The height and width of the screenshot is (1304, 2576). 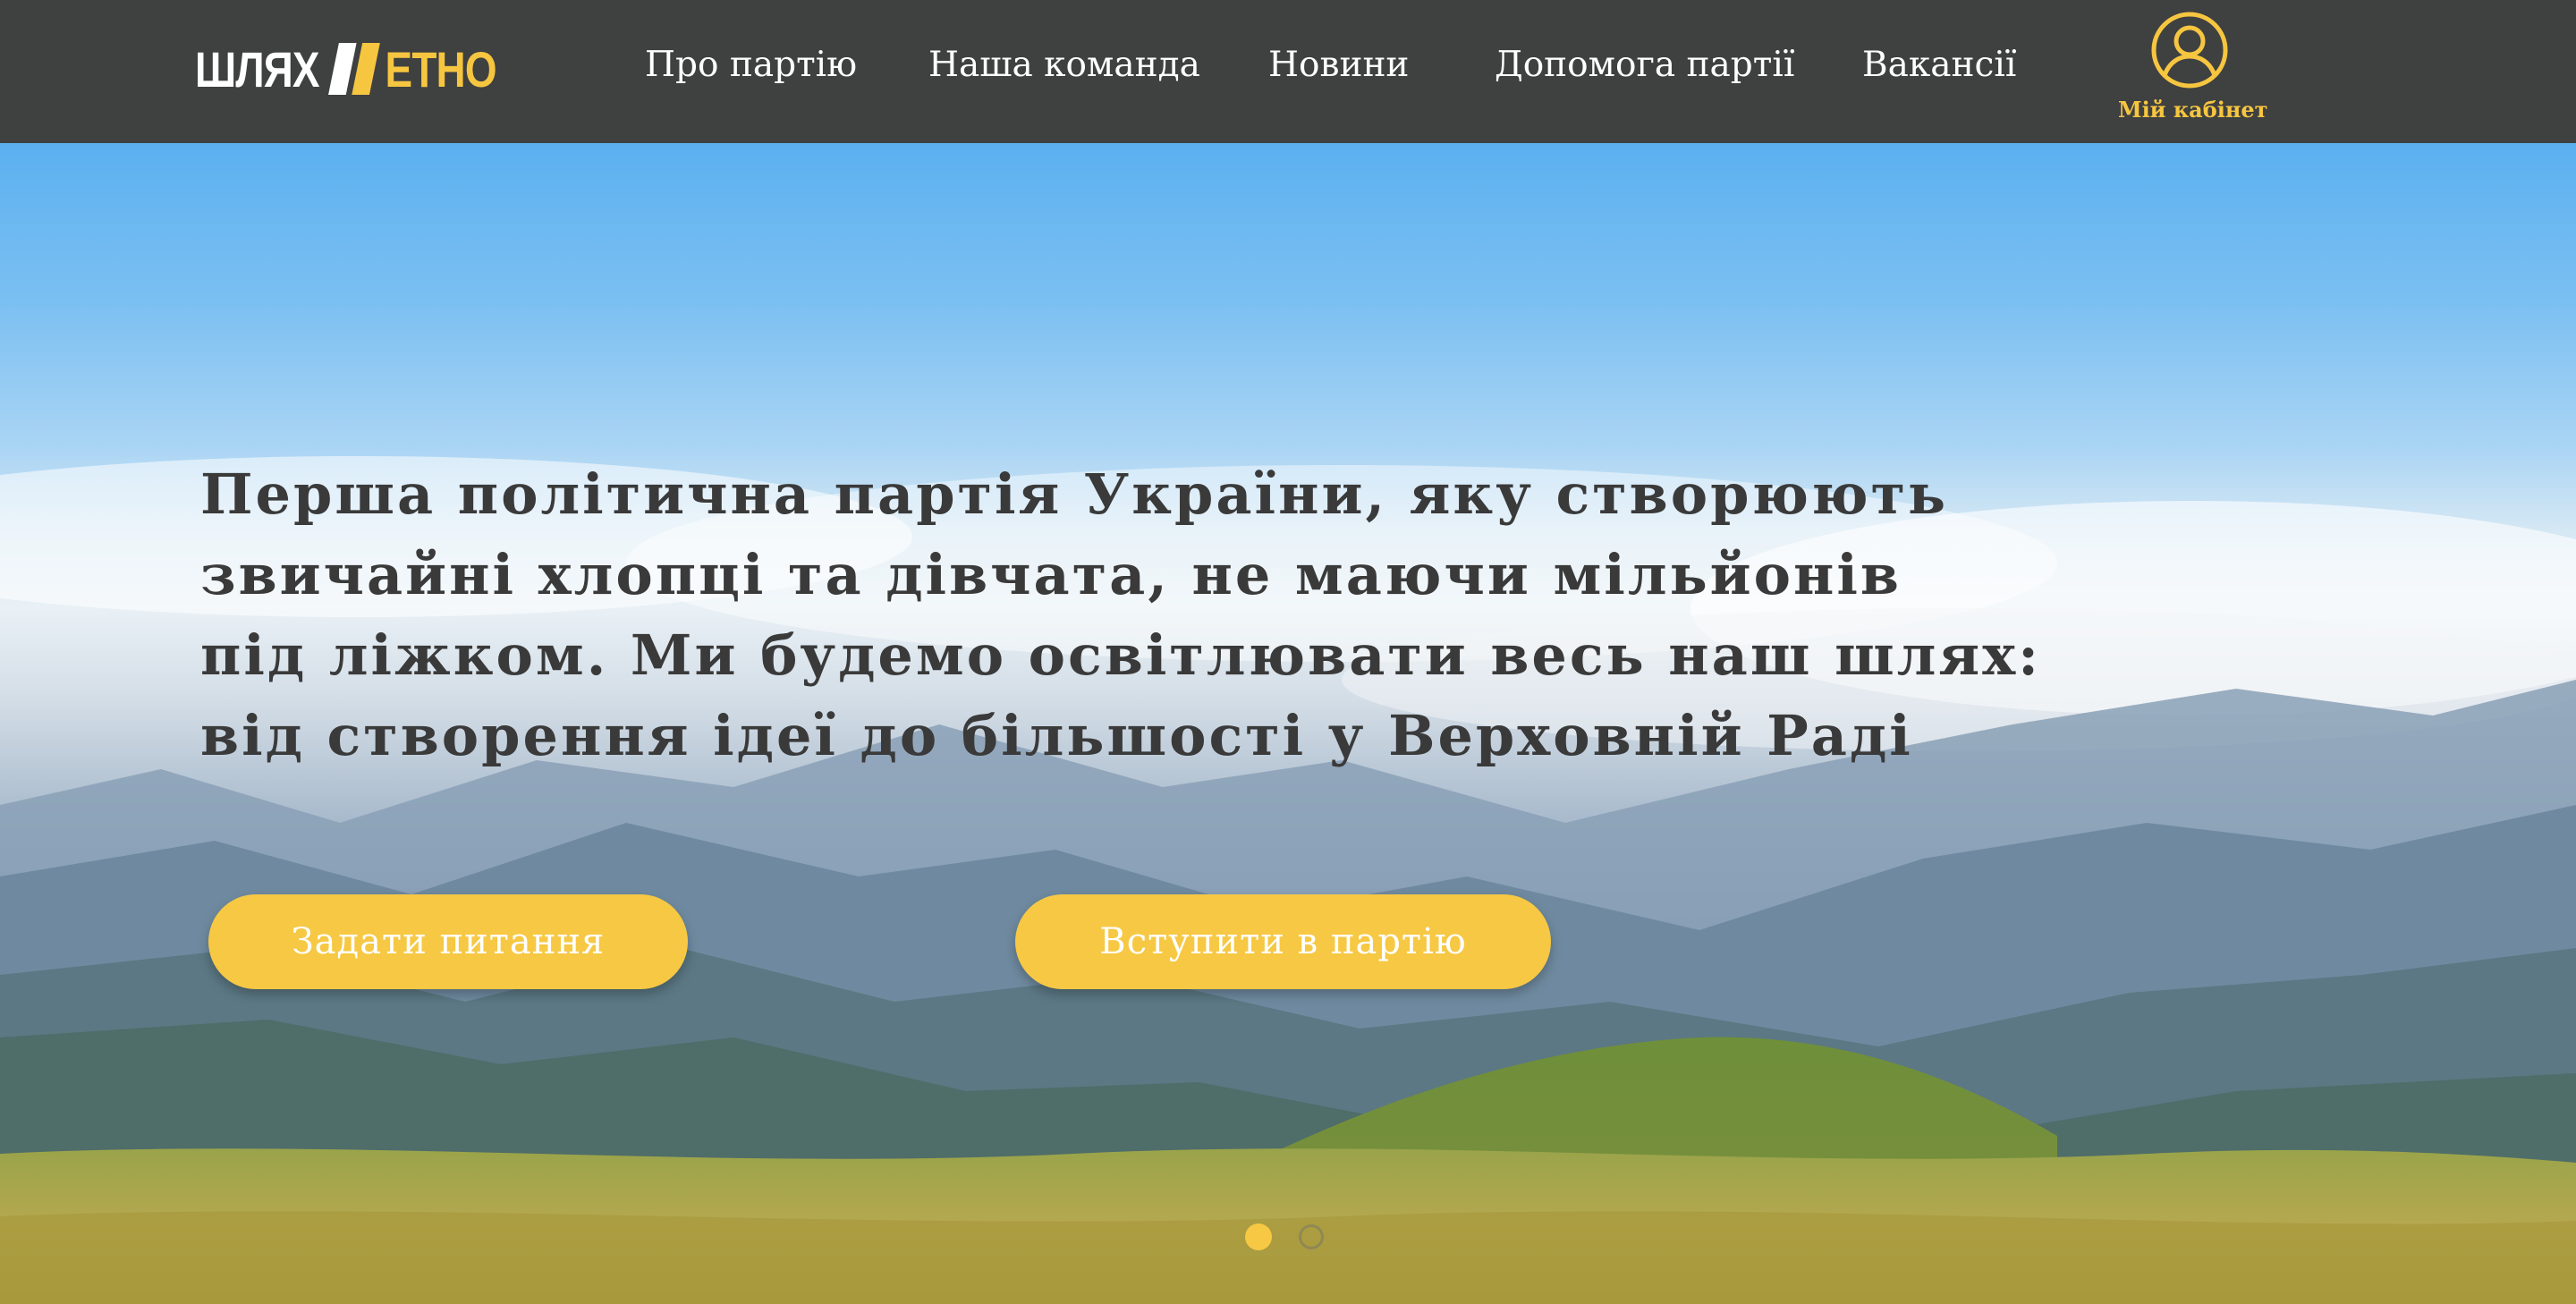 I want to click on slider-pagination, so click(x=1284, y=1237).